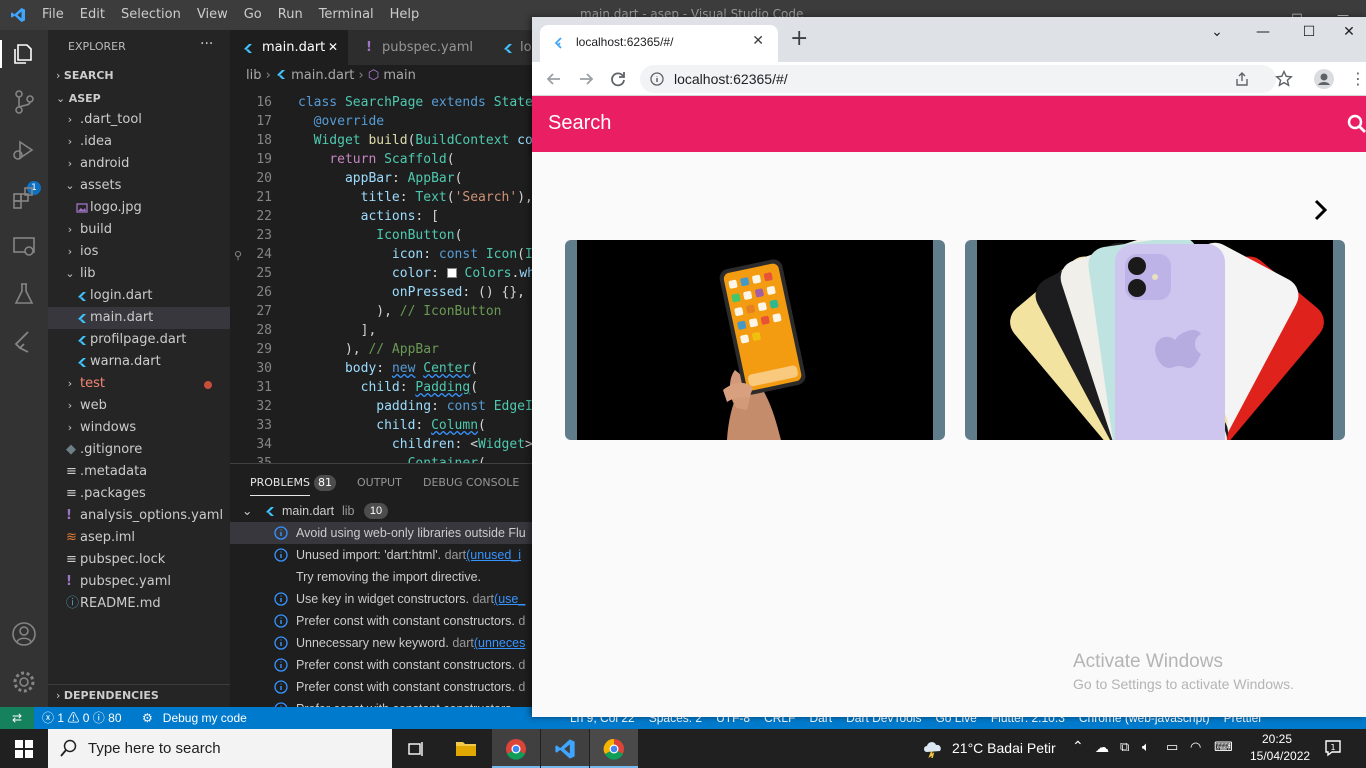  What do you see at coordinates (139, 406) in the screenshot?
I see `folder-web: › web` at bounding box center [139, 406].